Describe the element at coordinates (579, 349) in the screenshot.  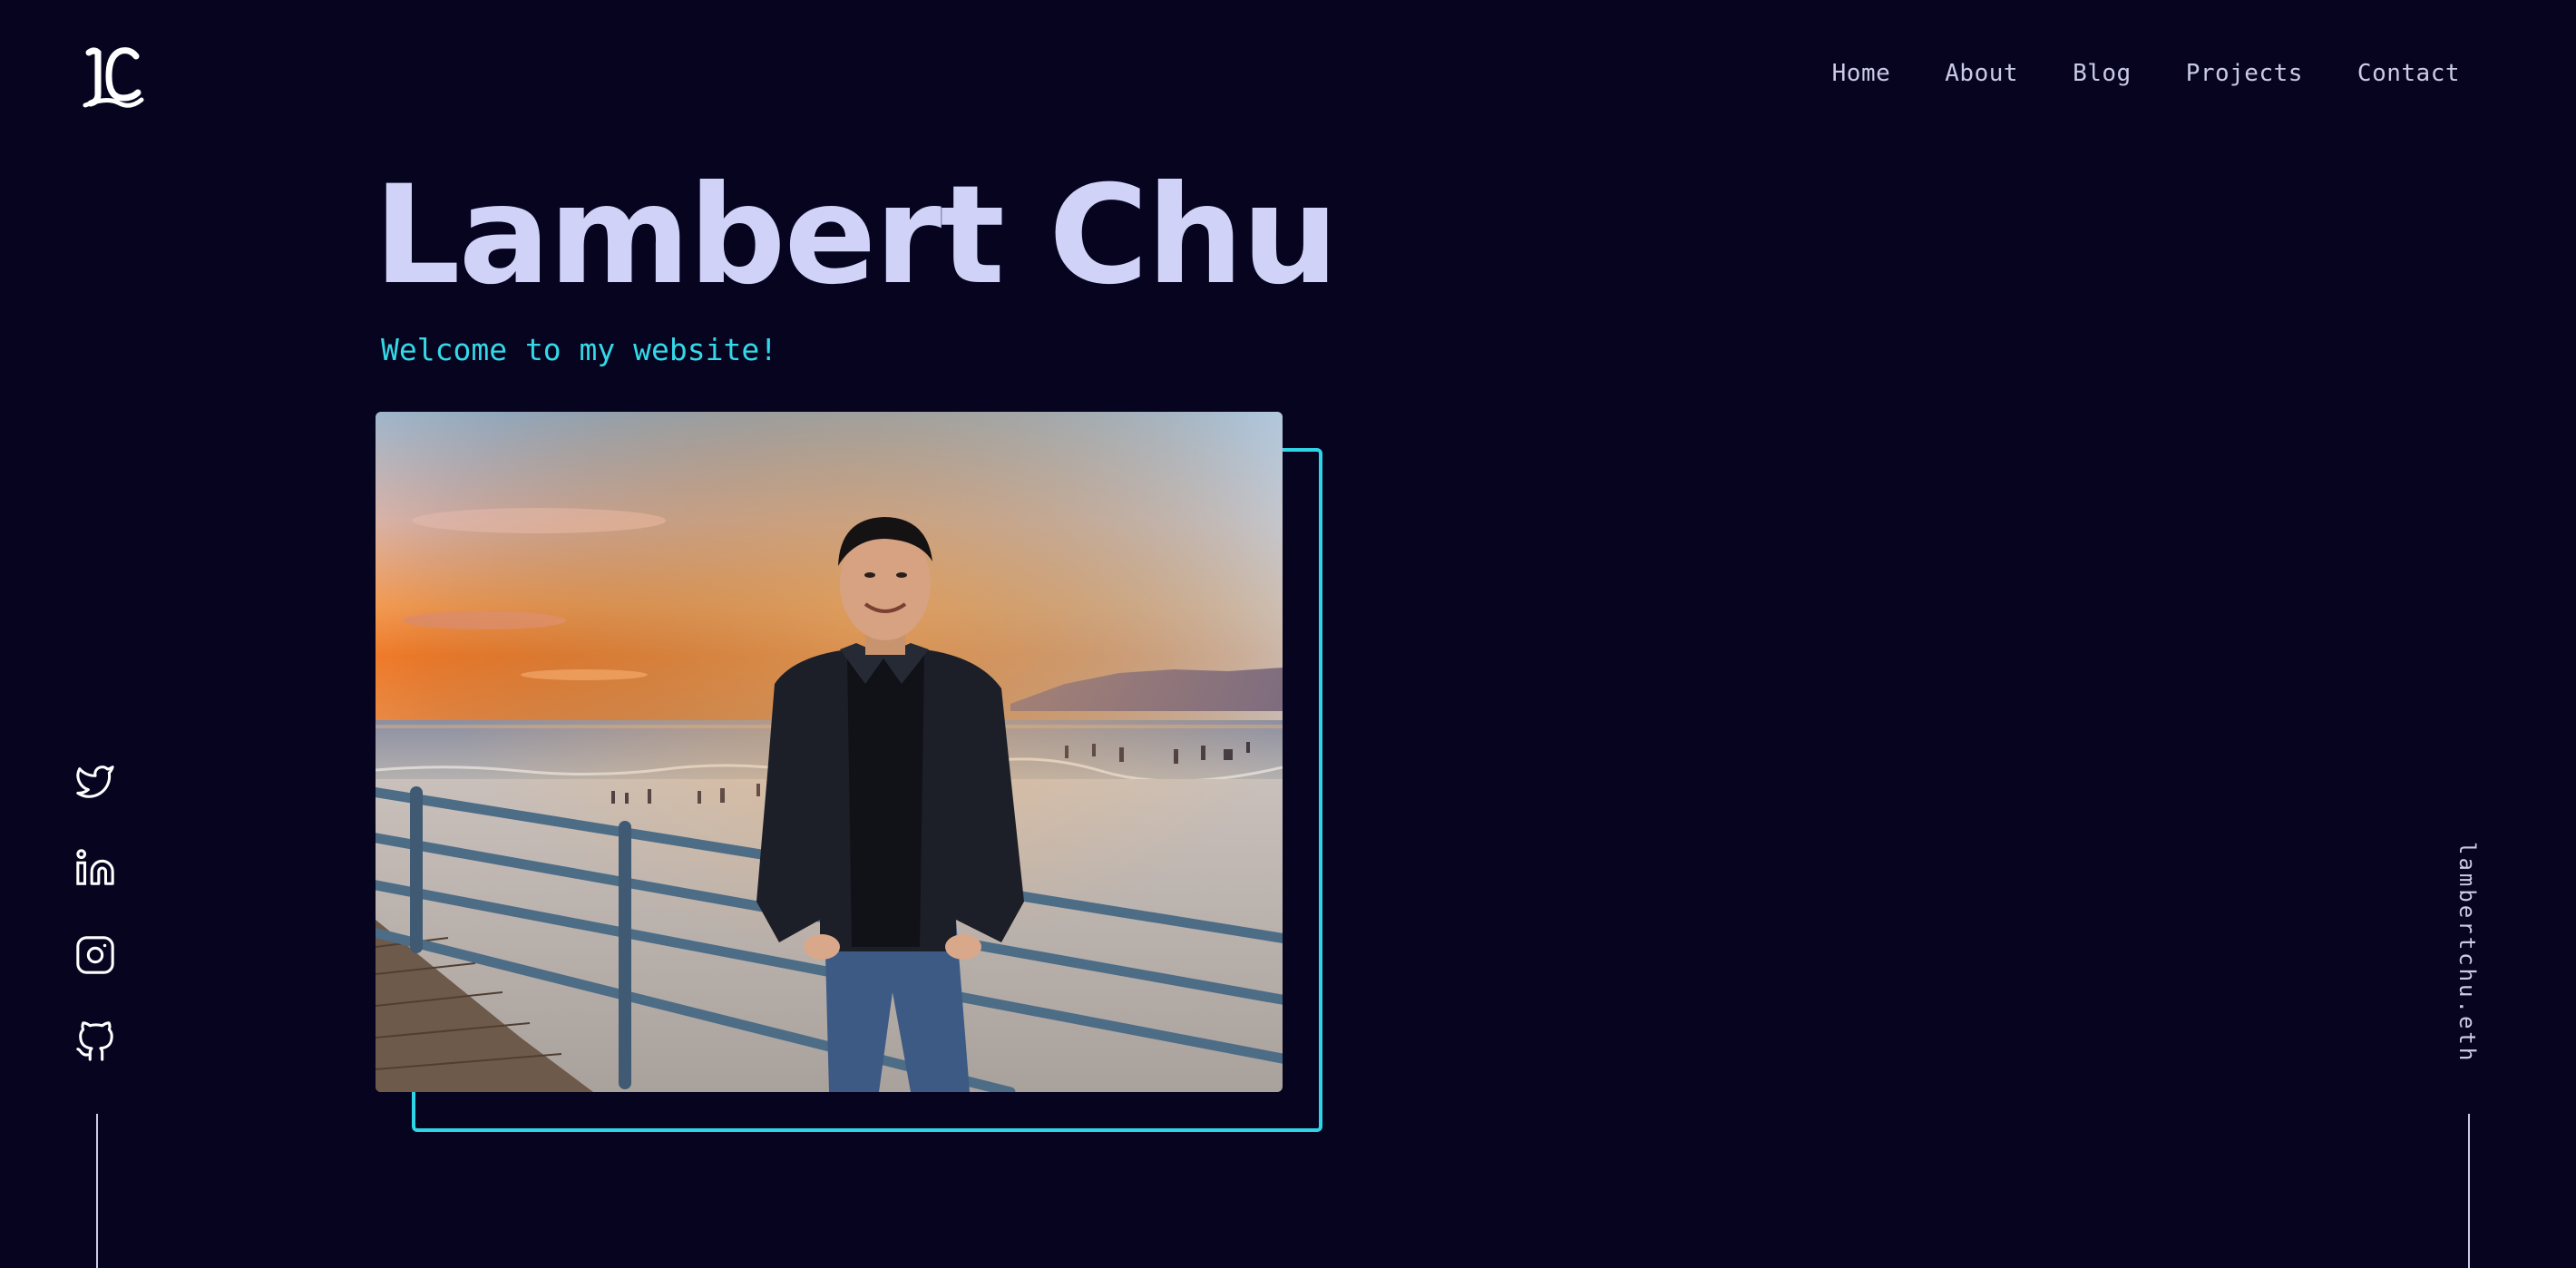
I see `welcome-text: Welcome to my website!` at that location.